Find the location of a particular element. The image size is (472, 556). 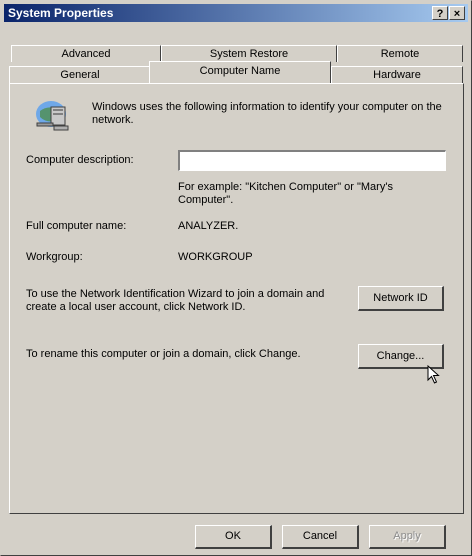

mouse-cursor-icon is located at coordinates (433, 374).